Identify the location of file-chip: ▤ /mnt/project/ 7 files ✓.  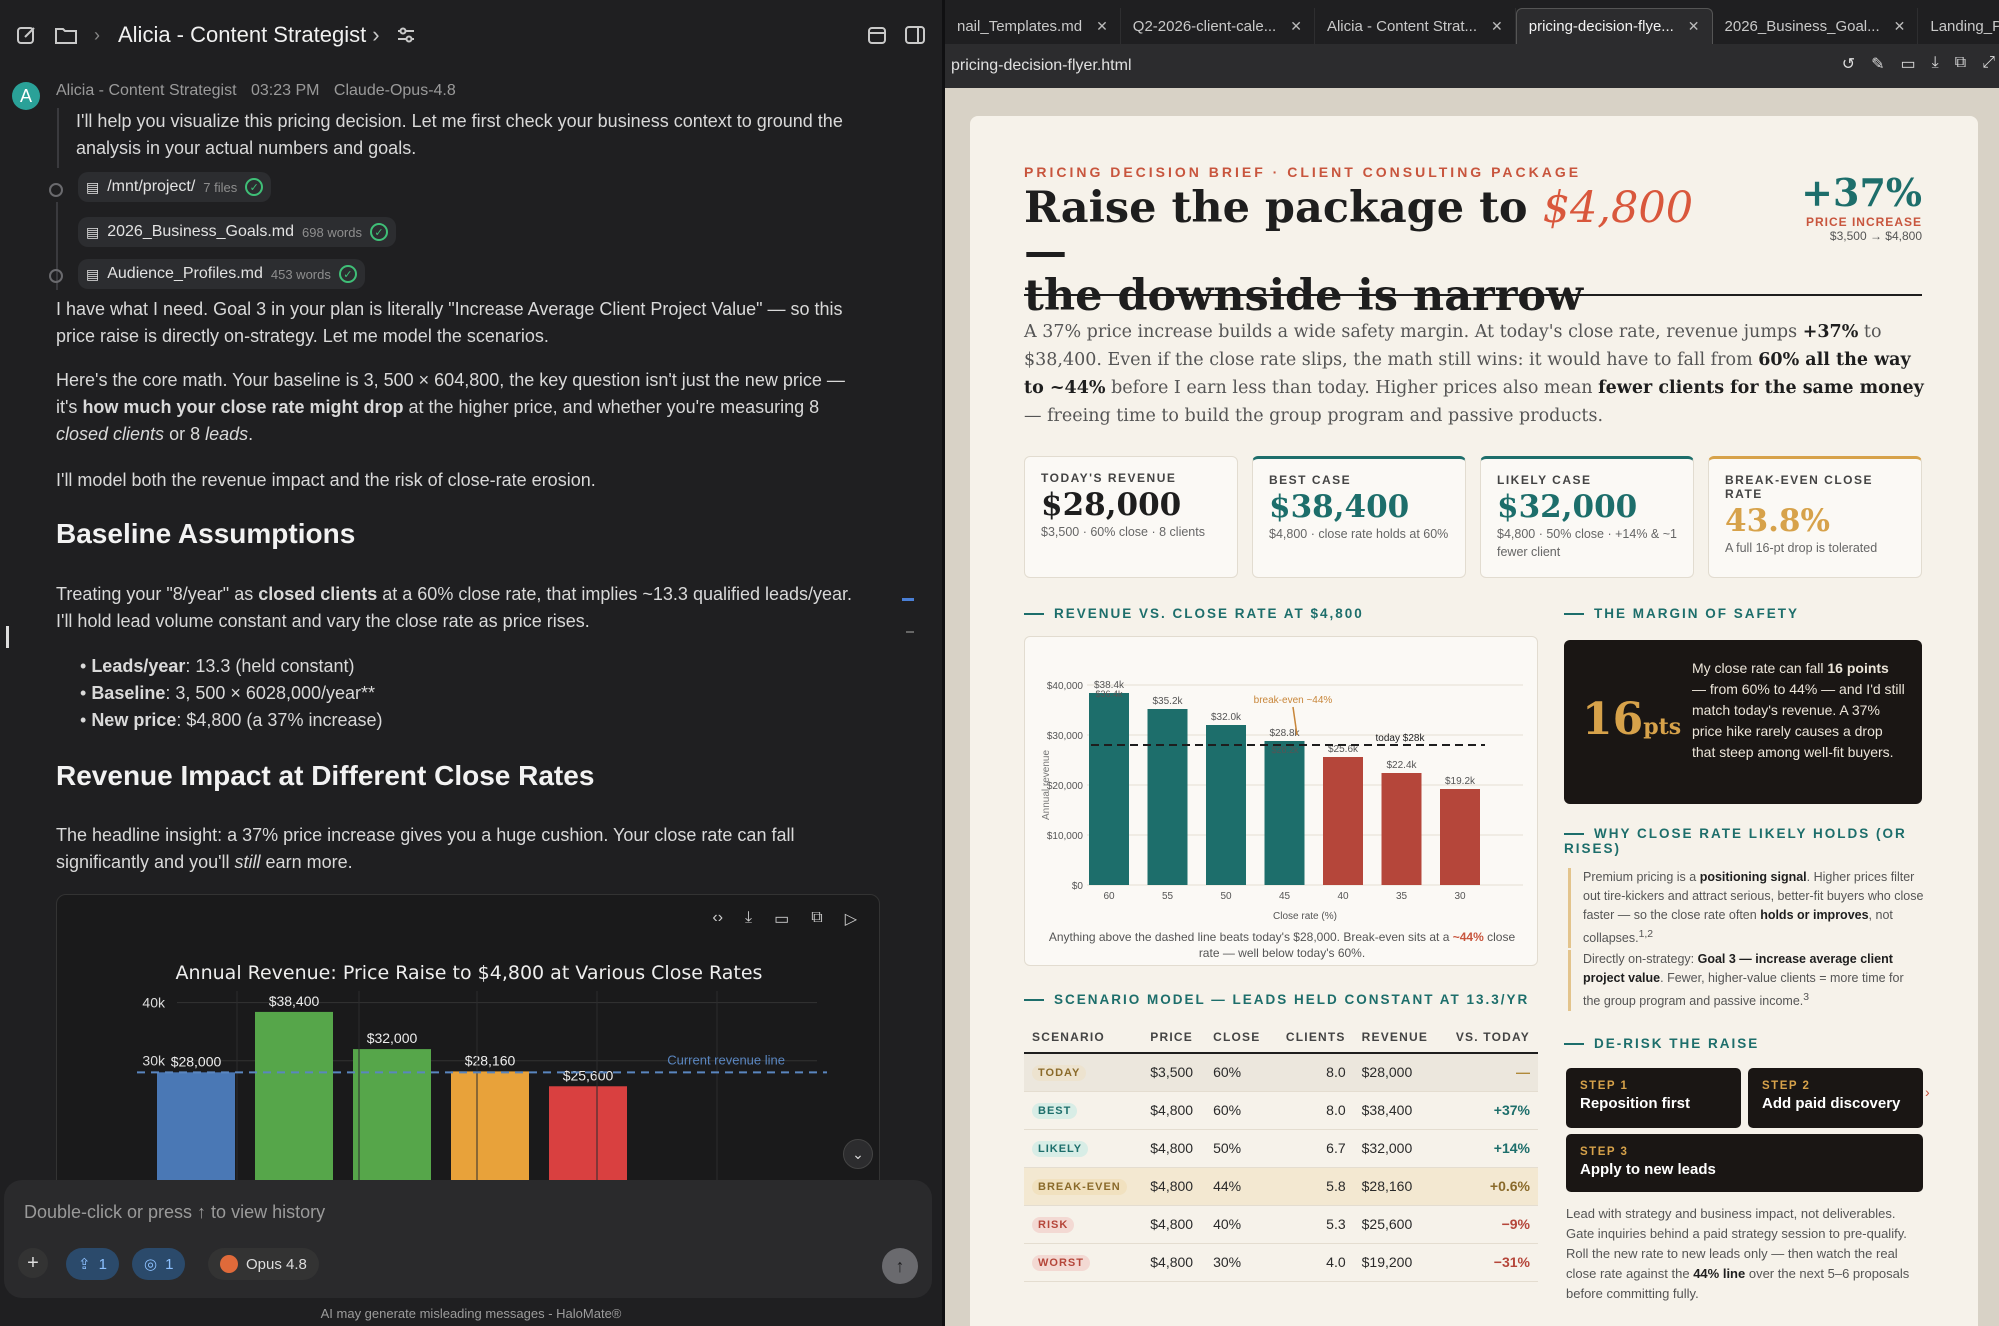
(175, 187).